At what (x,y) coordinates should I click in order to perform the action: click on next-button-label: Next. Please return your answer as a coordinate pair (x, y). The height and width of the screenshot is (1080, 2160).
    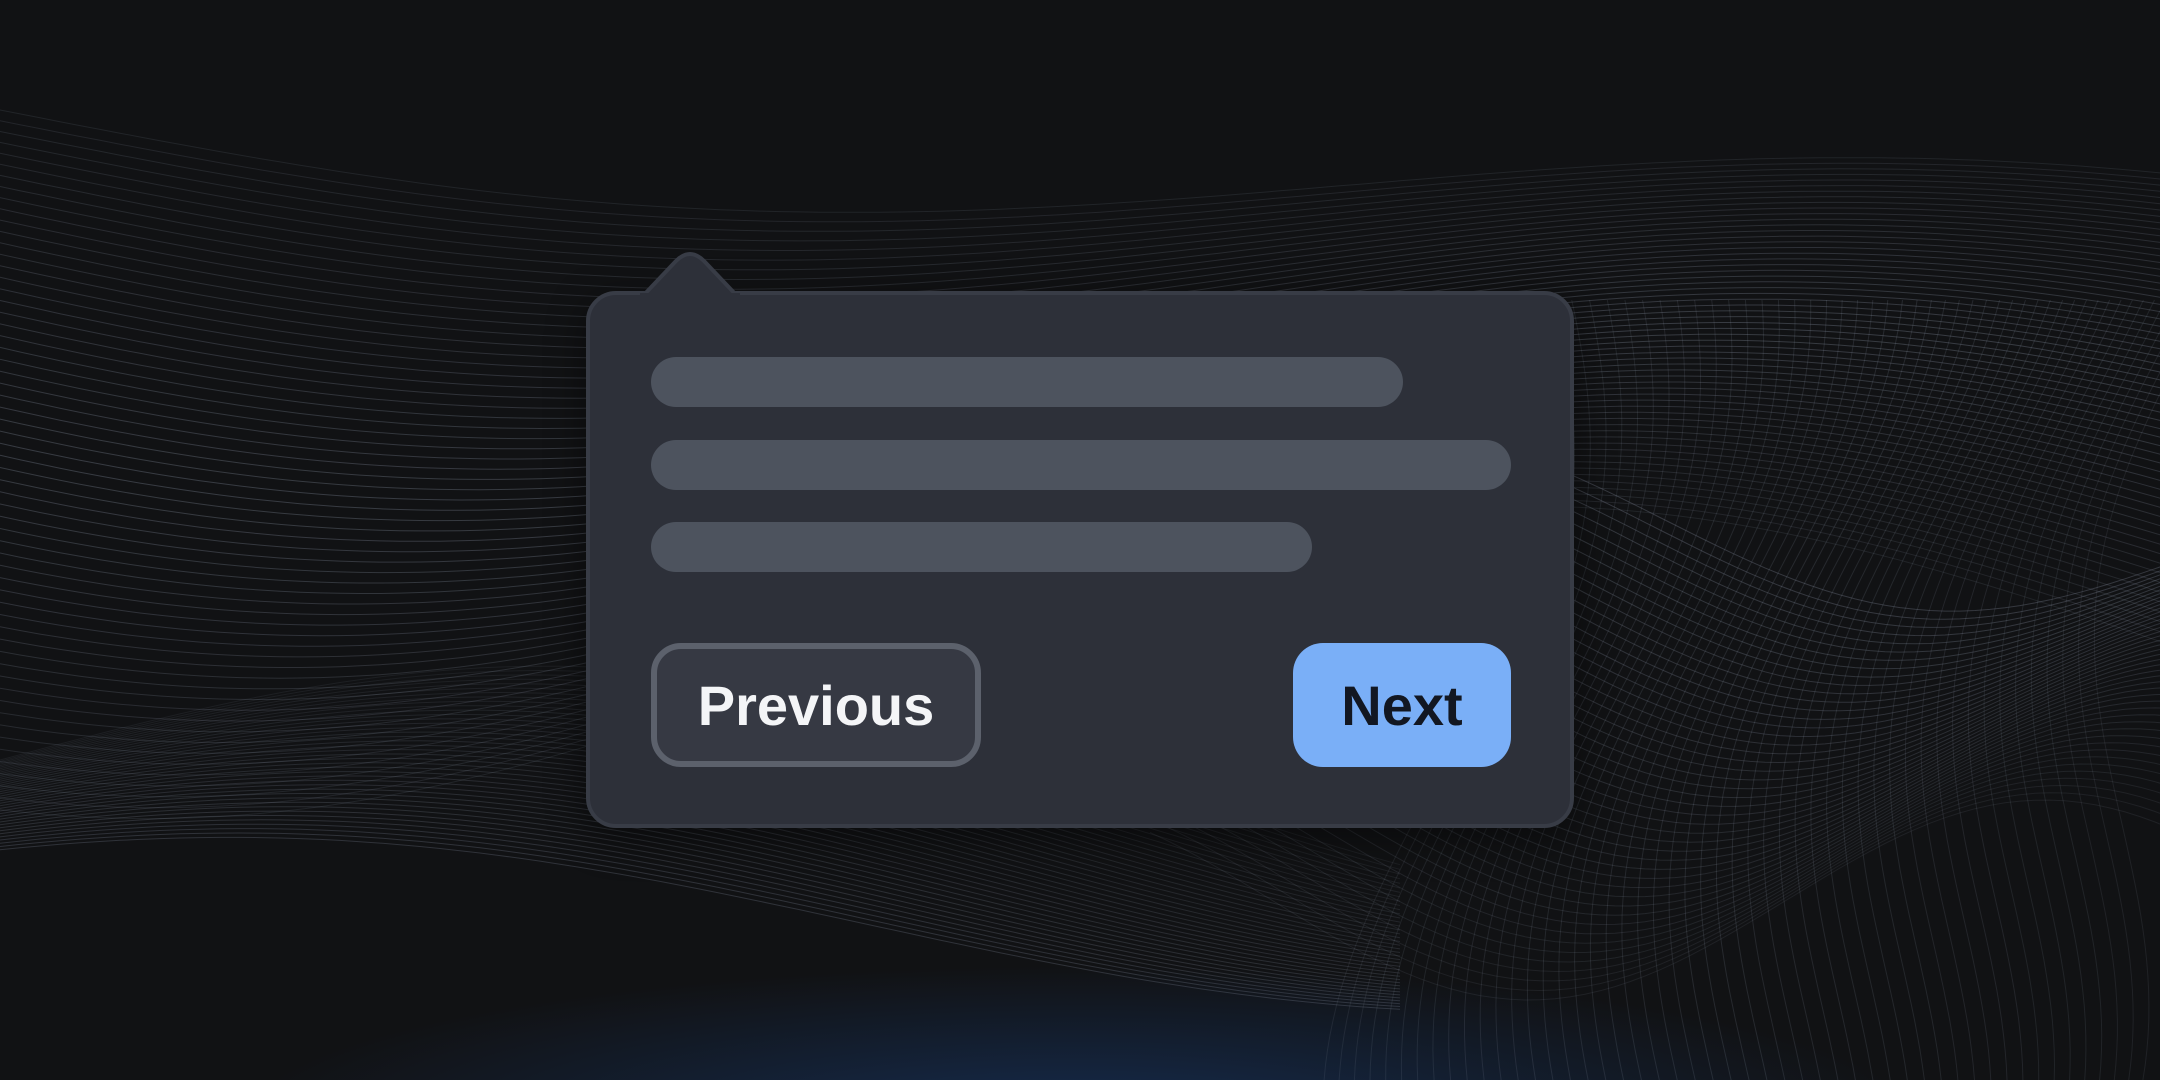
    Looking at the image, I should click on (1402, 705).